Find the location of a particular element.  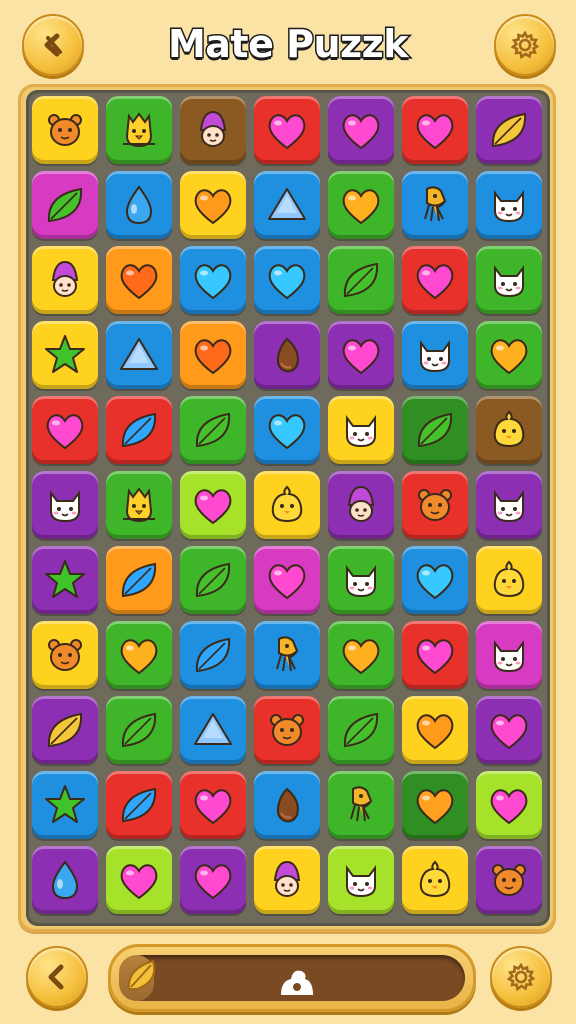

tile-r5-c2 is located at coordinates (139, 430).